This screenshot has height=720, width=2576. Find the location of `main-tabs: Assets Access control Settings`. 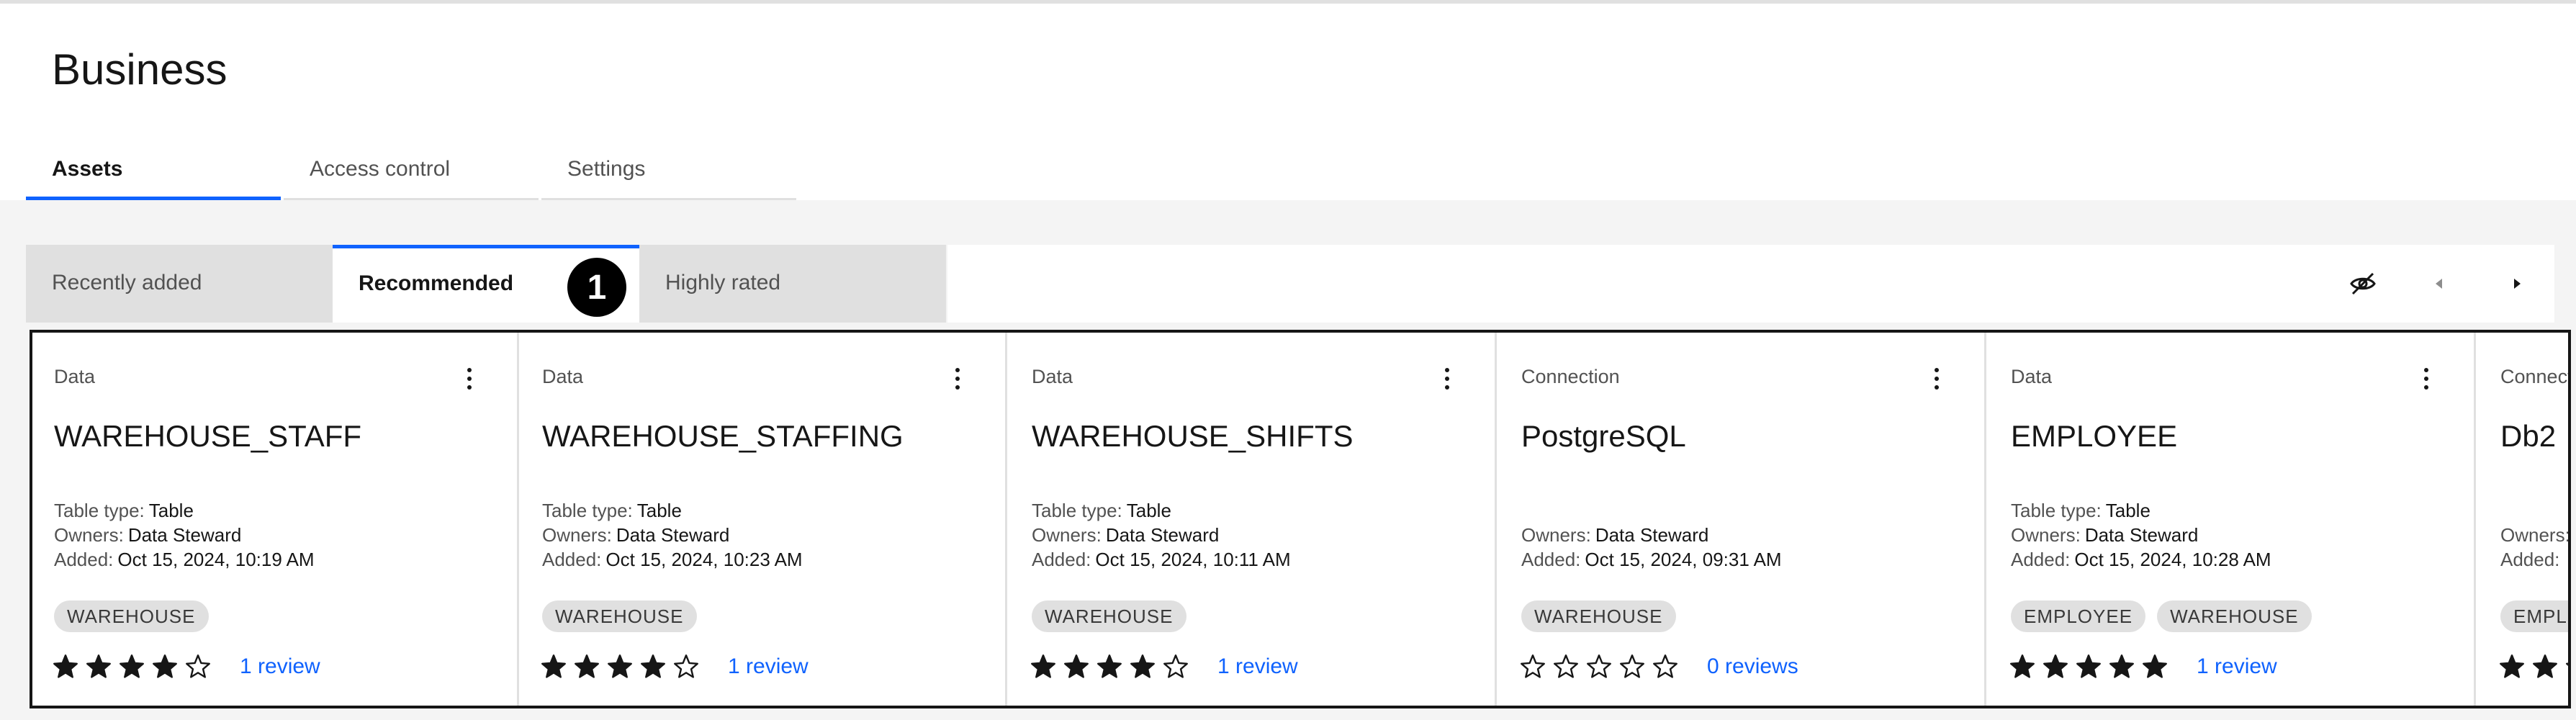

main-tabs: Assets Access control Settings is located at coordinates (412, 174).